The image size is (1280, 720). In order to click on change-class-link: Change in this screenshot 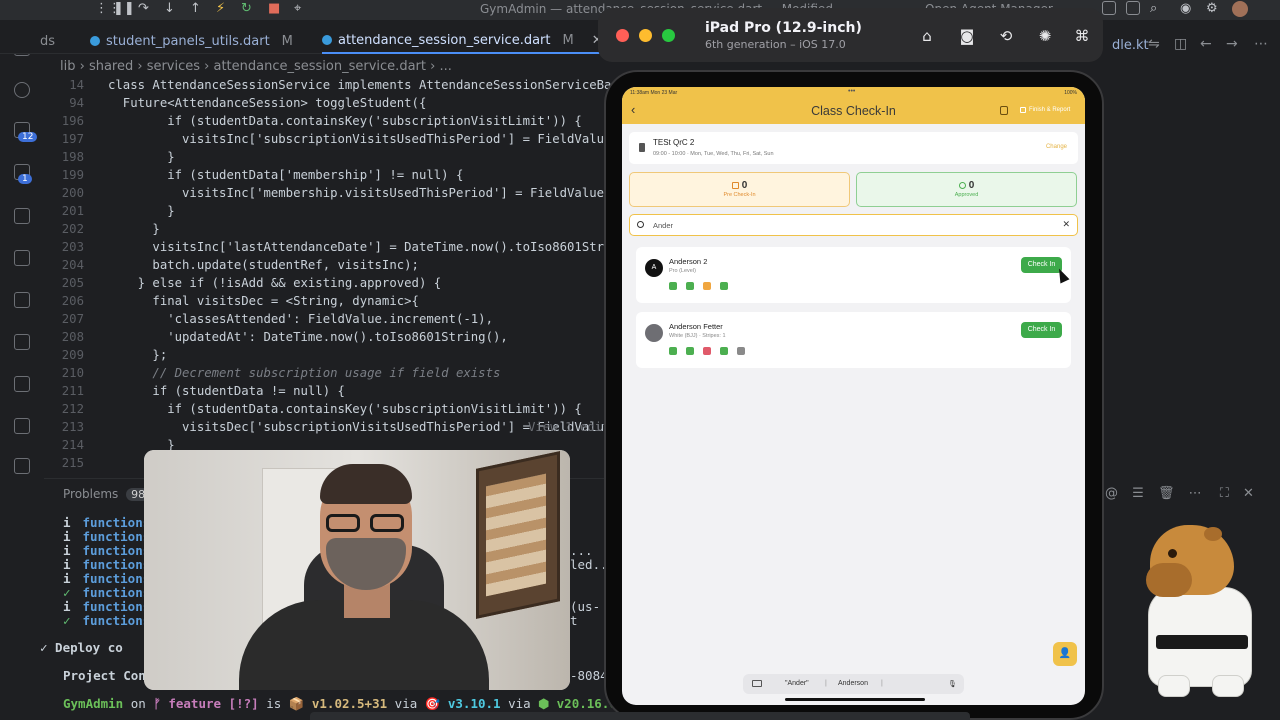, I will do `click(1056, 147)`.